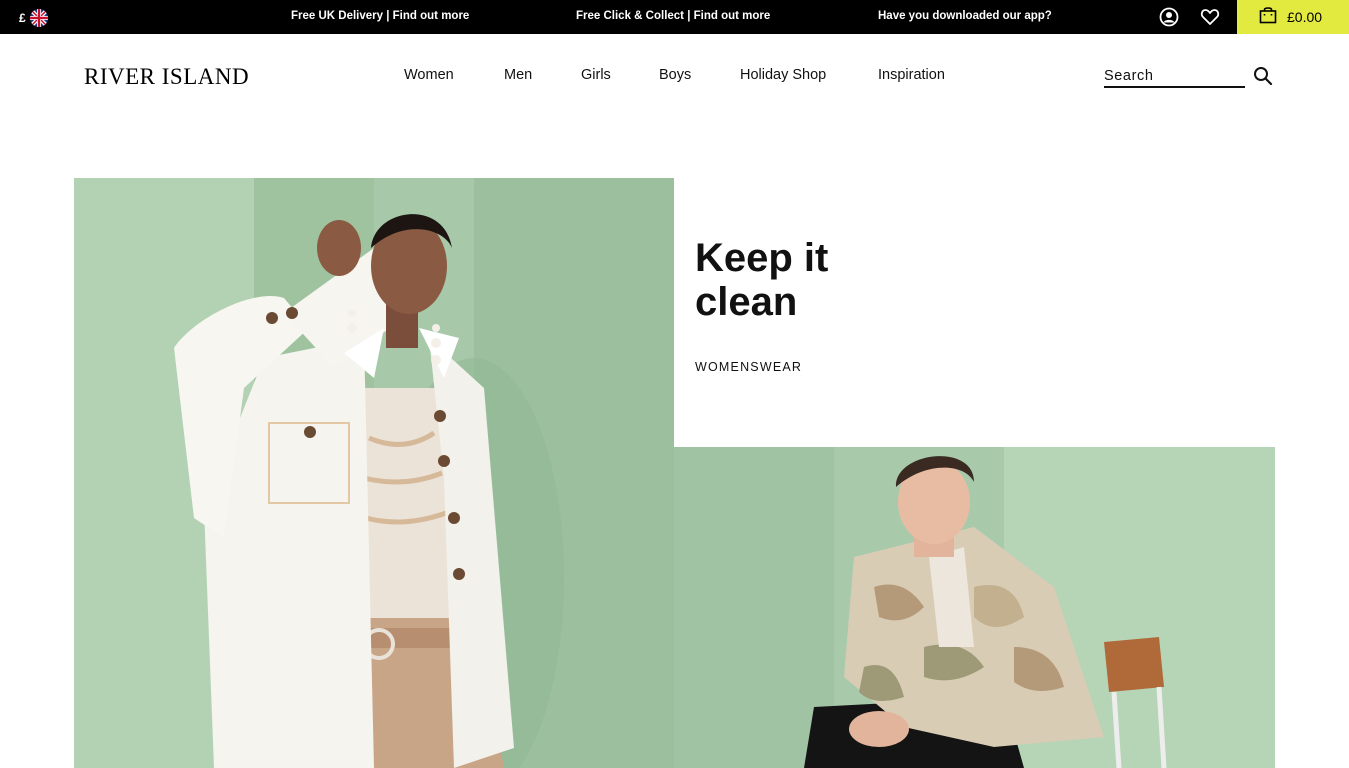 The width and height of the screenshot is (1349, 768). Describe the element at coordinates (166, 77) in the screenshot. I see `site-logo: RIVER ISLAND` at that location.